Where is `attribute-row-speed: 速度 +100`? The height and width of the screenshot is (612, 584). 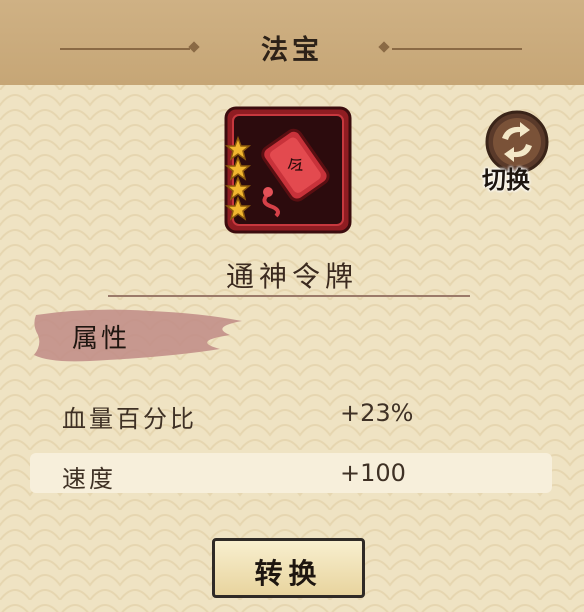
attribute-row-speed: 速度 +100 is located at coordinates (291, 473).